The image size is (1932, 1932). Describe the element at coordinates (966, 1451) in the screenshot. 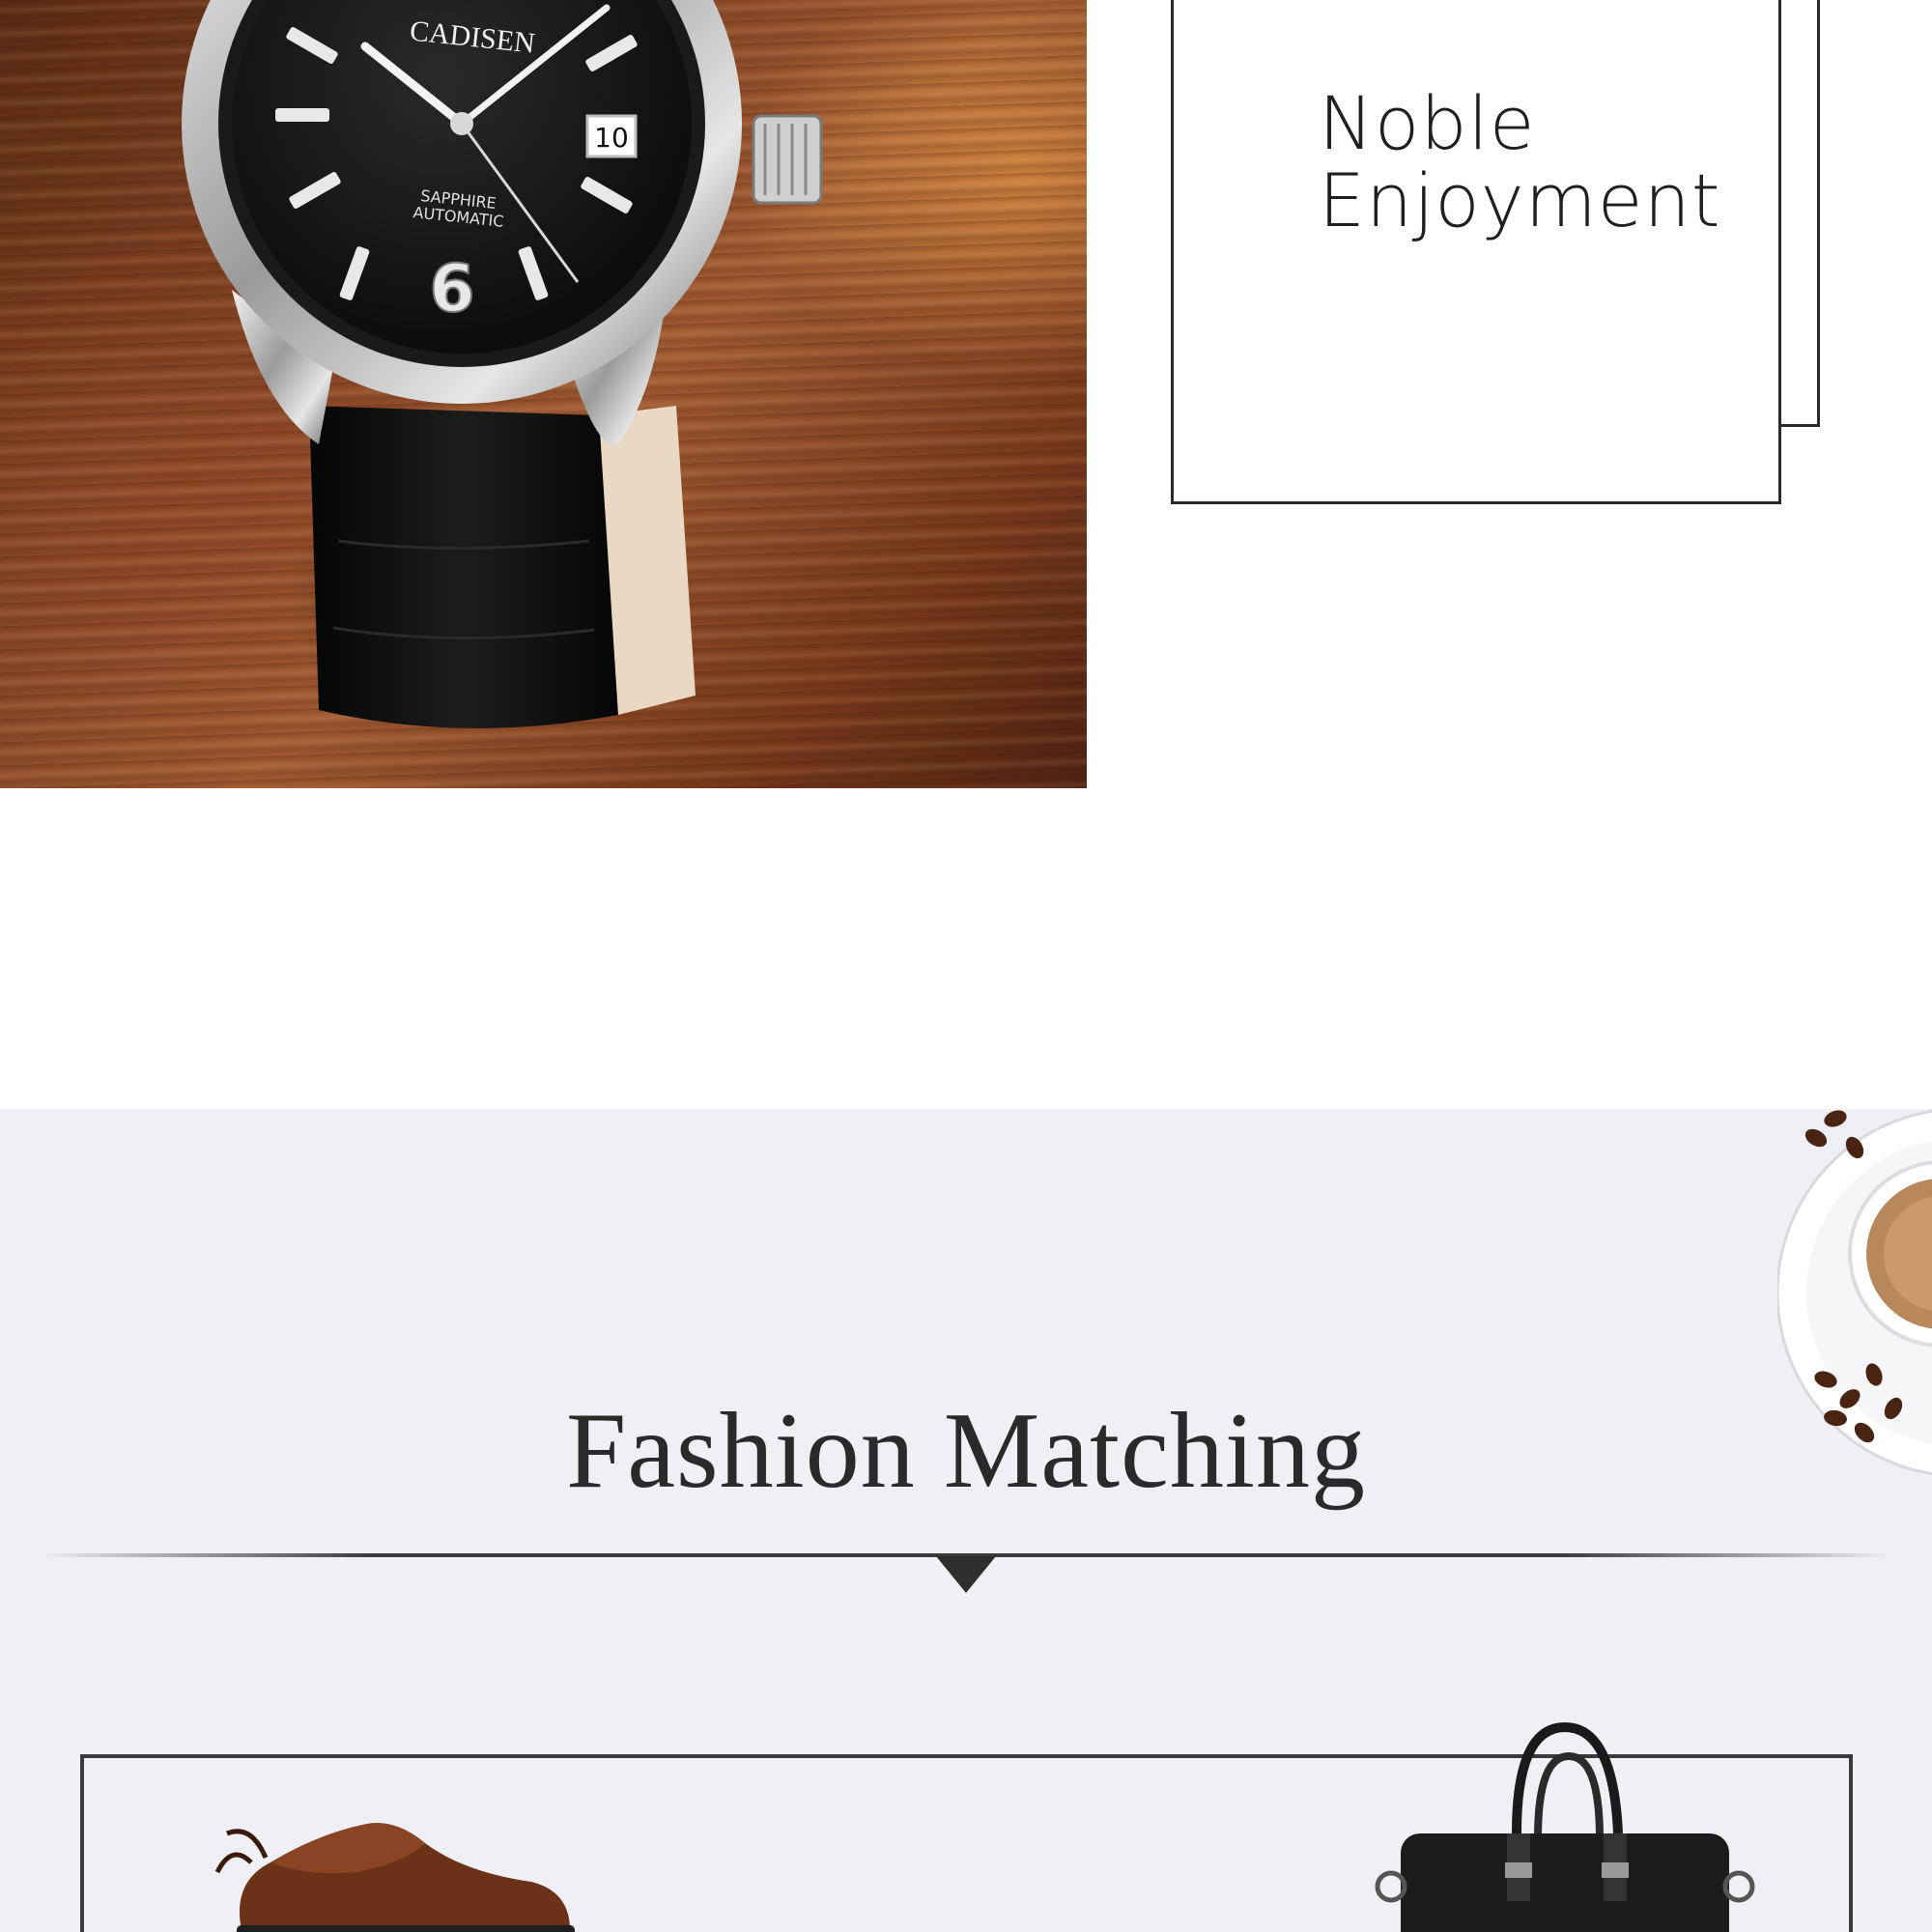

I see `section-title: Fashion Matching` at that location.